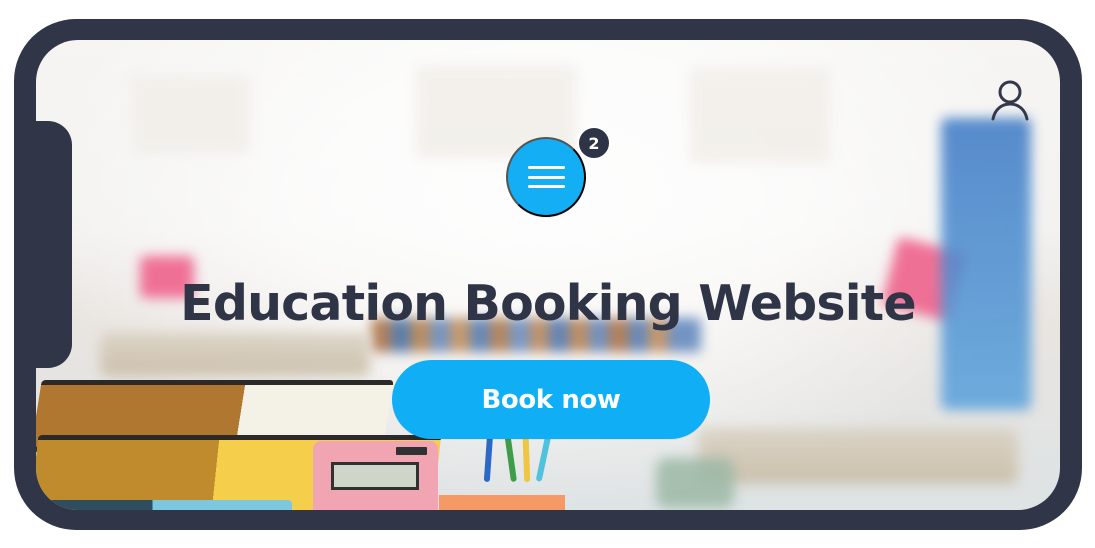  I want to click on user-icon, so click(1010, 101).